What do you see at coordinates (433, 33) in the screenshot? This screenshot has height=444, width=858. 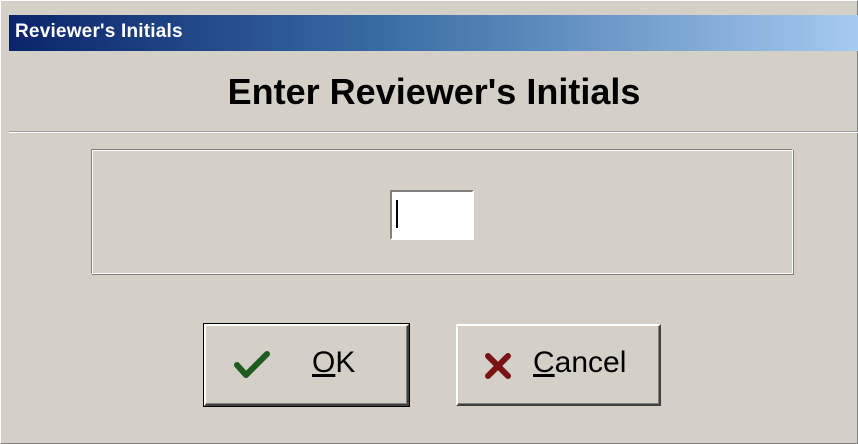 I see `title-bar: Reviewer's Initials` at bounding box center [433, 33].